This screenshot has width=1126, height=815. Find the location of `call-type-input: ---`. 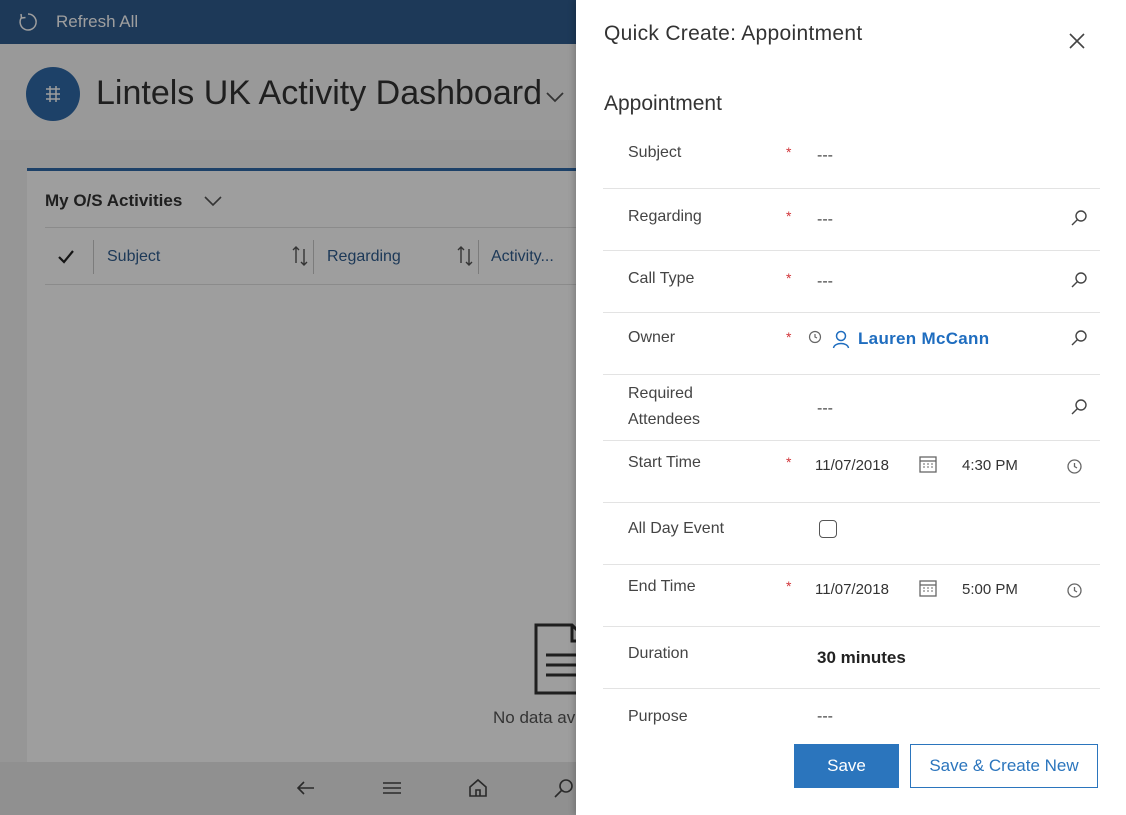

call-type-input: --- is located at coordinates (825, 282).